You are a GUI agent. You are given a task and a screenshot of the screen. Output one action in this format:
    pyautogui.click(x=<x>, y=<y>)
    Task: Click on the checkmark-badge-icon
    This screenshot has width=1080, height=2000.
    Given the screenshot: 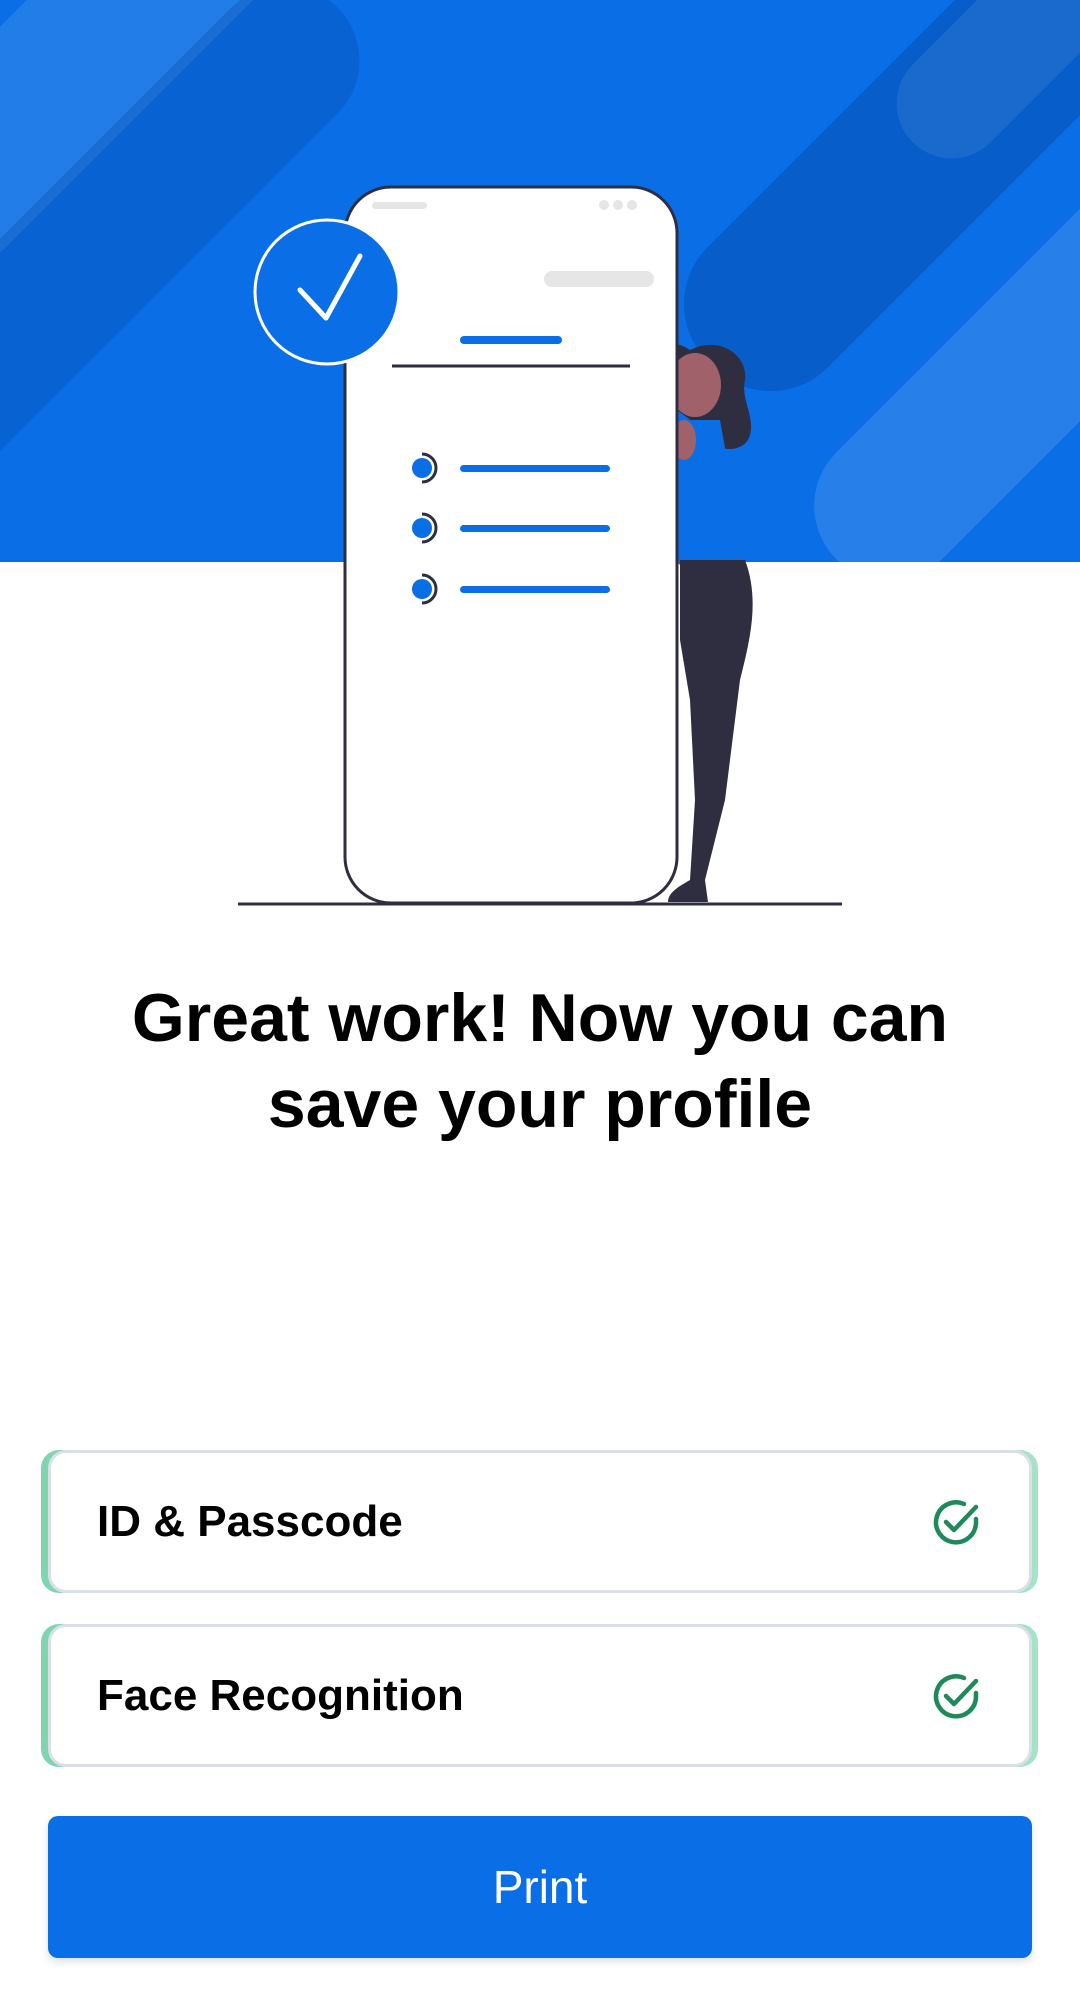 What is the action you would take?
    pyautogui.click(x=327, y=292)
    